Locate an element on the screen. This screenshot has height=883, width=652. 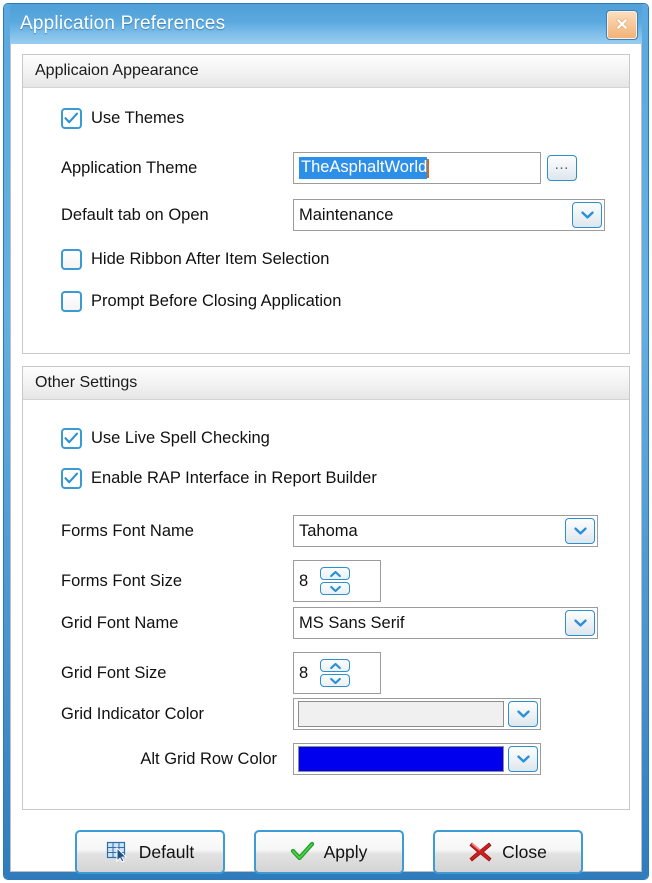
grid-indicator-color-dropdown-button is located at coordinates (523, 714).